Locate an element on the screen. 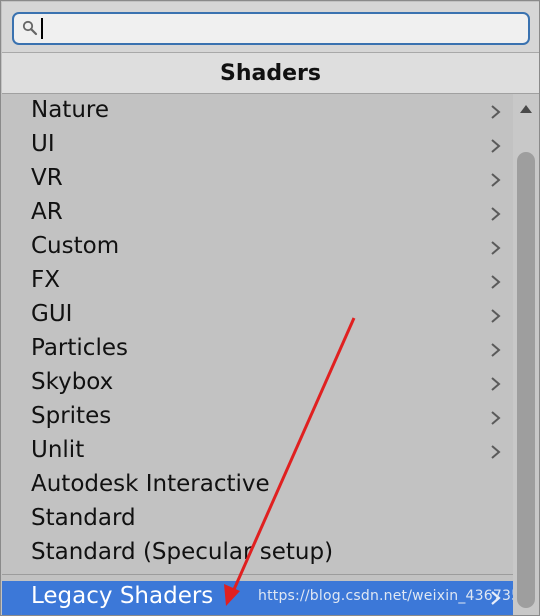  text-caret is located at coordinates (42, 28).